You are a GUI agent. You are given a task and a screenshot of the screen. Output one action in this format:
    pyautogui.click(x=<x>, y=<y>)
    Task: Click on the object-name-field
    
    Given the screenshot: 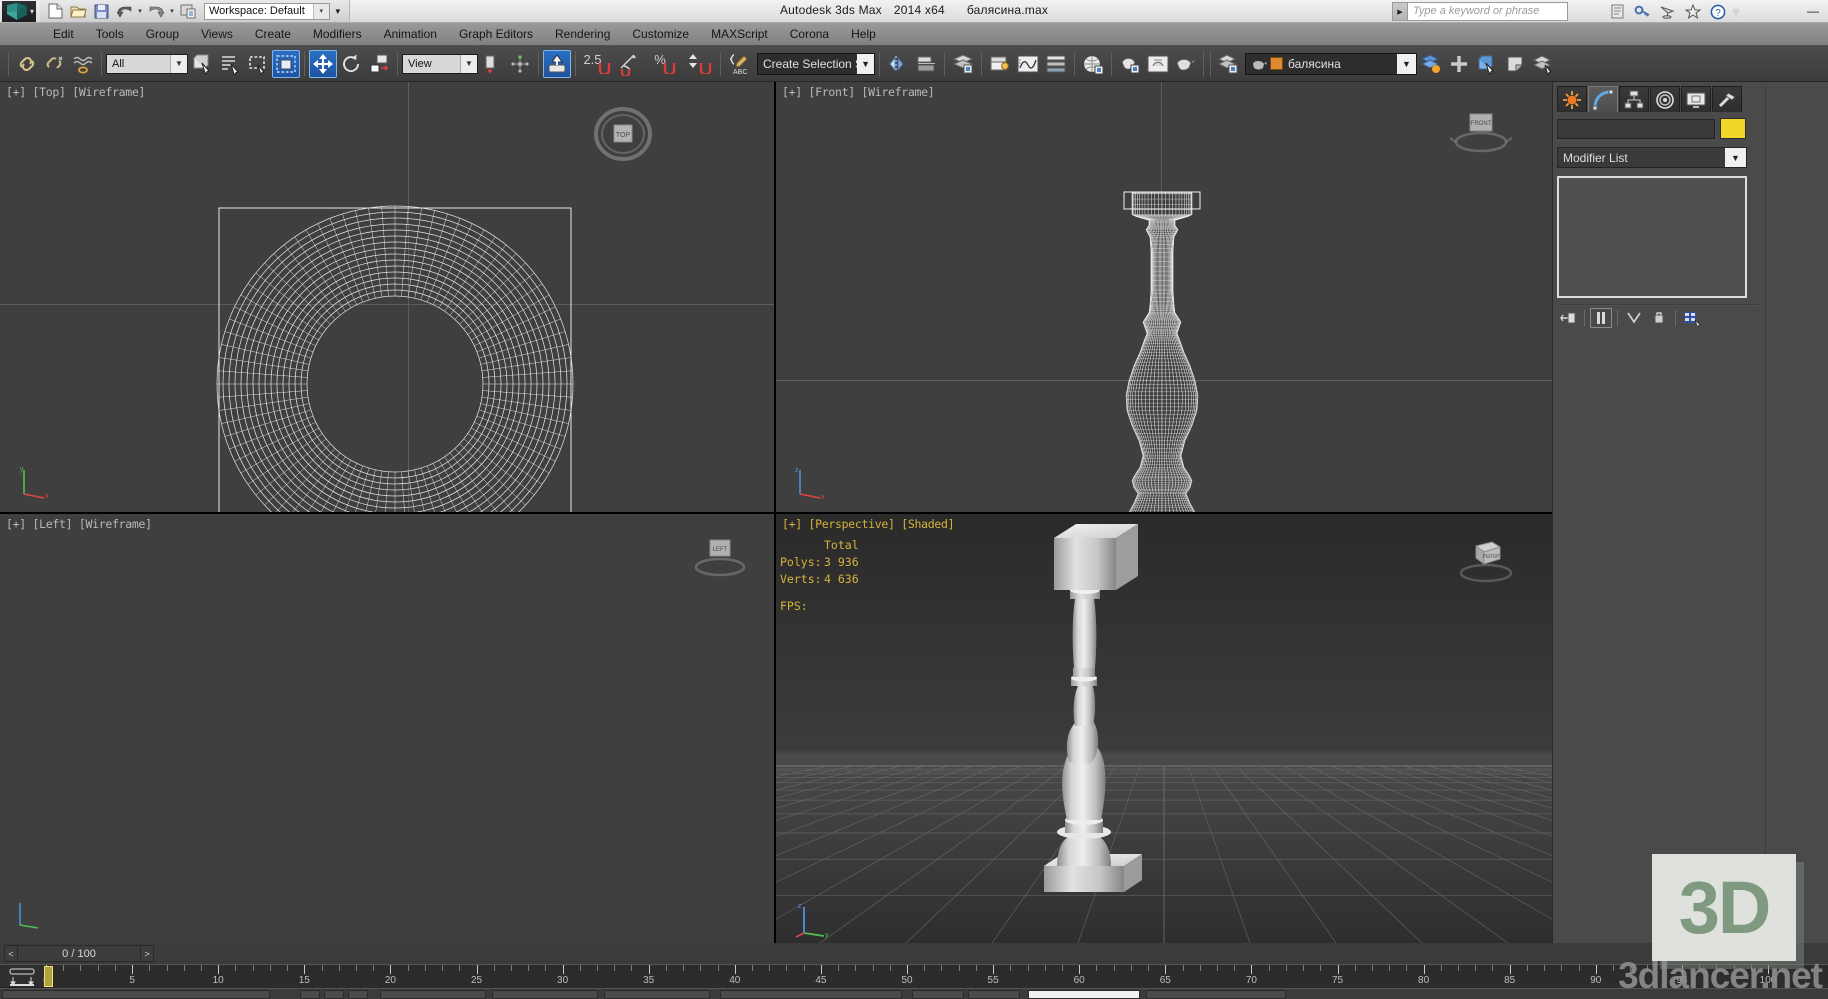 What is the action you would take?
    pyautogui.click(x=1636, y=128)
    